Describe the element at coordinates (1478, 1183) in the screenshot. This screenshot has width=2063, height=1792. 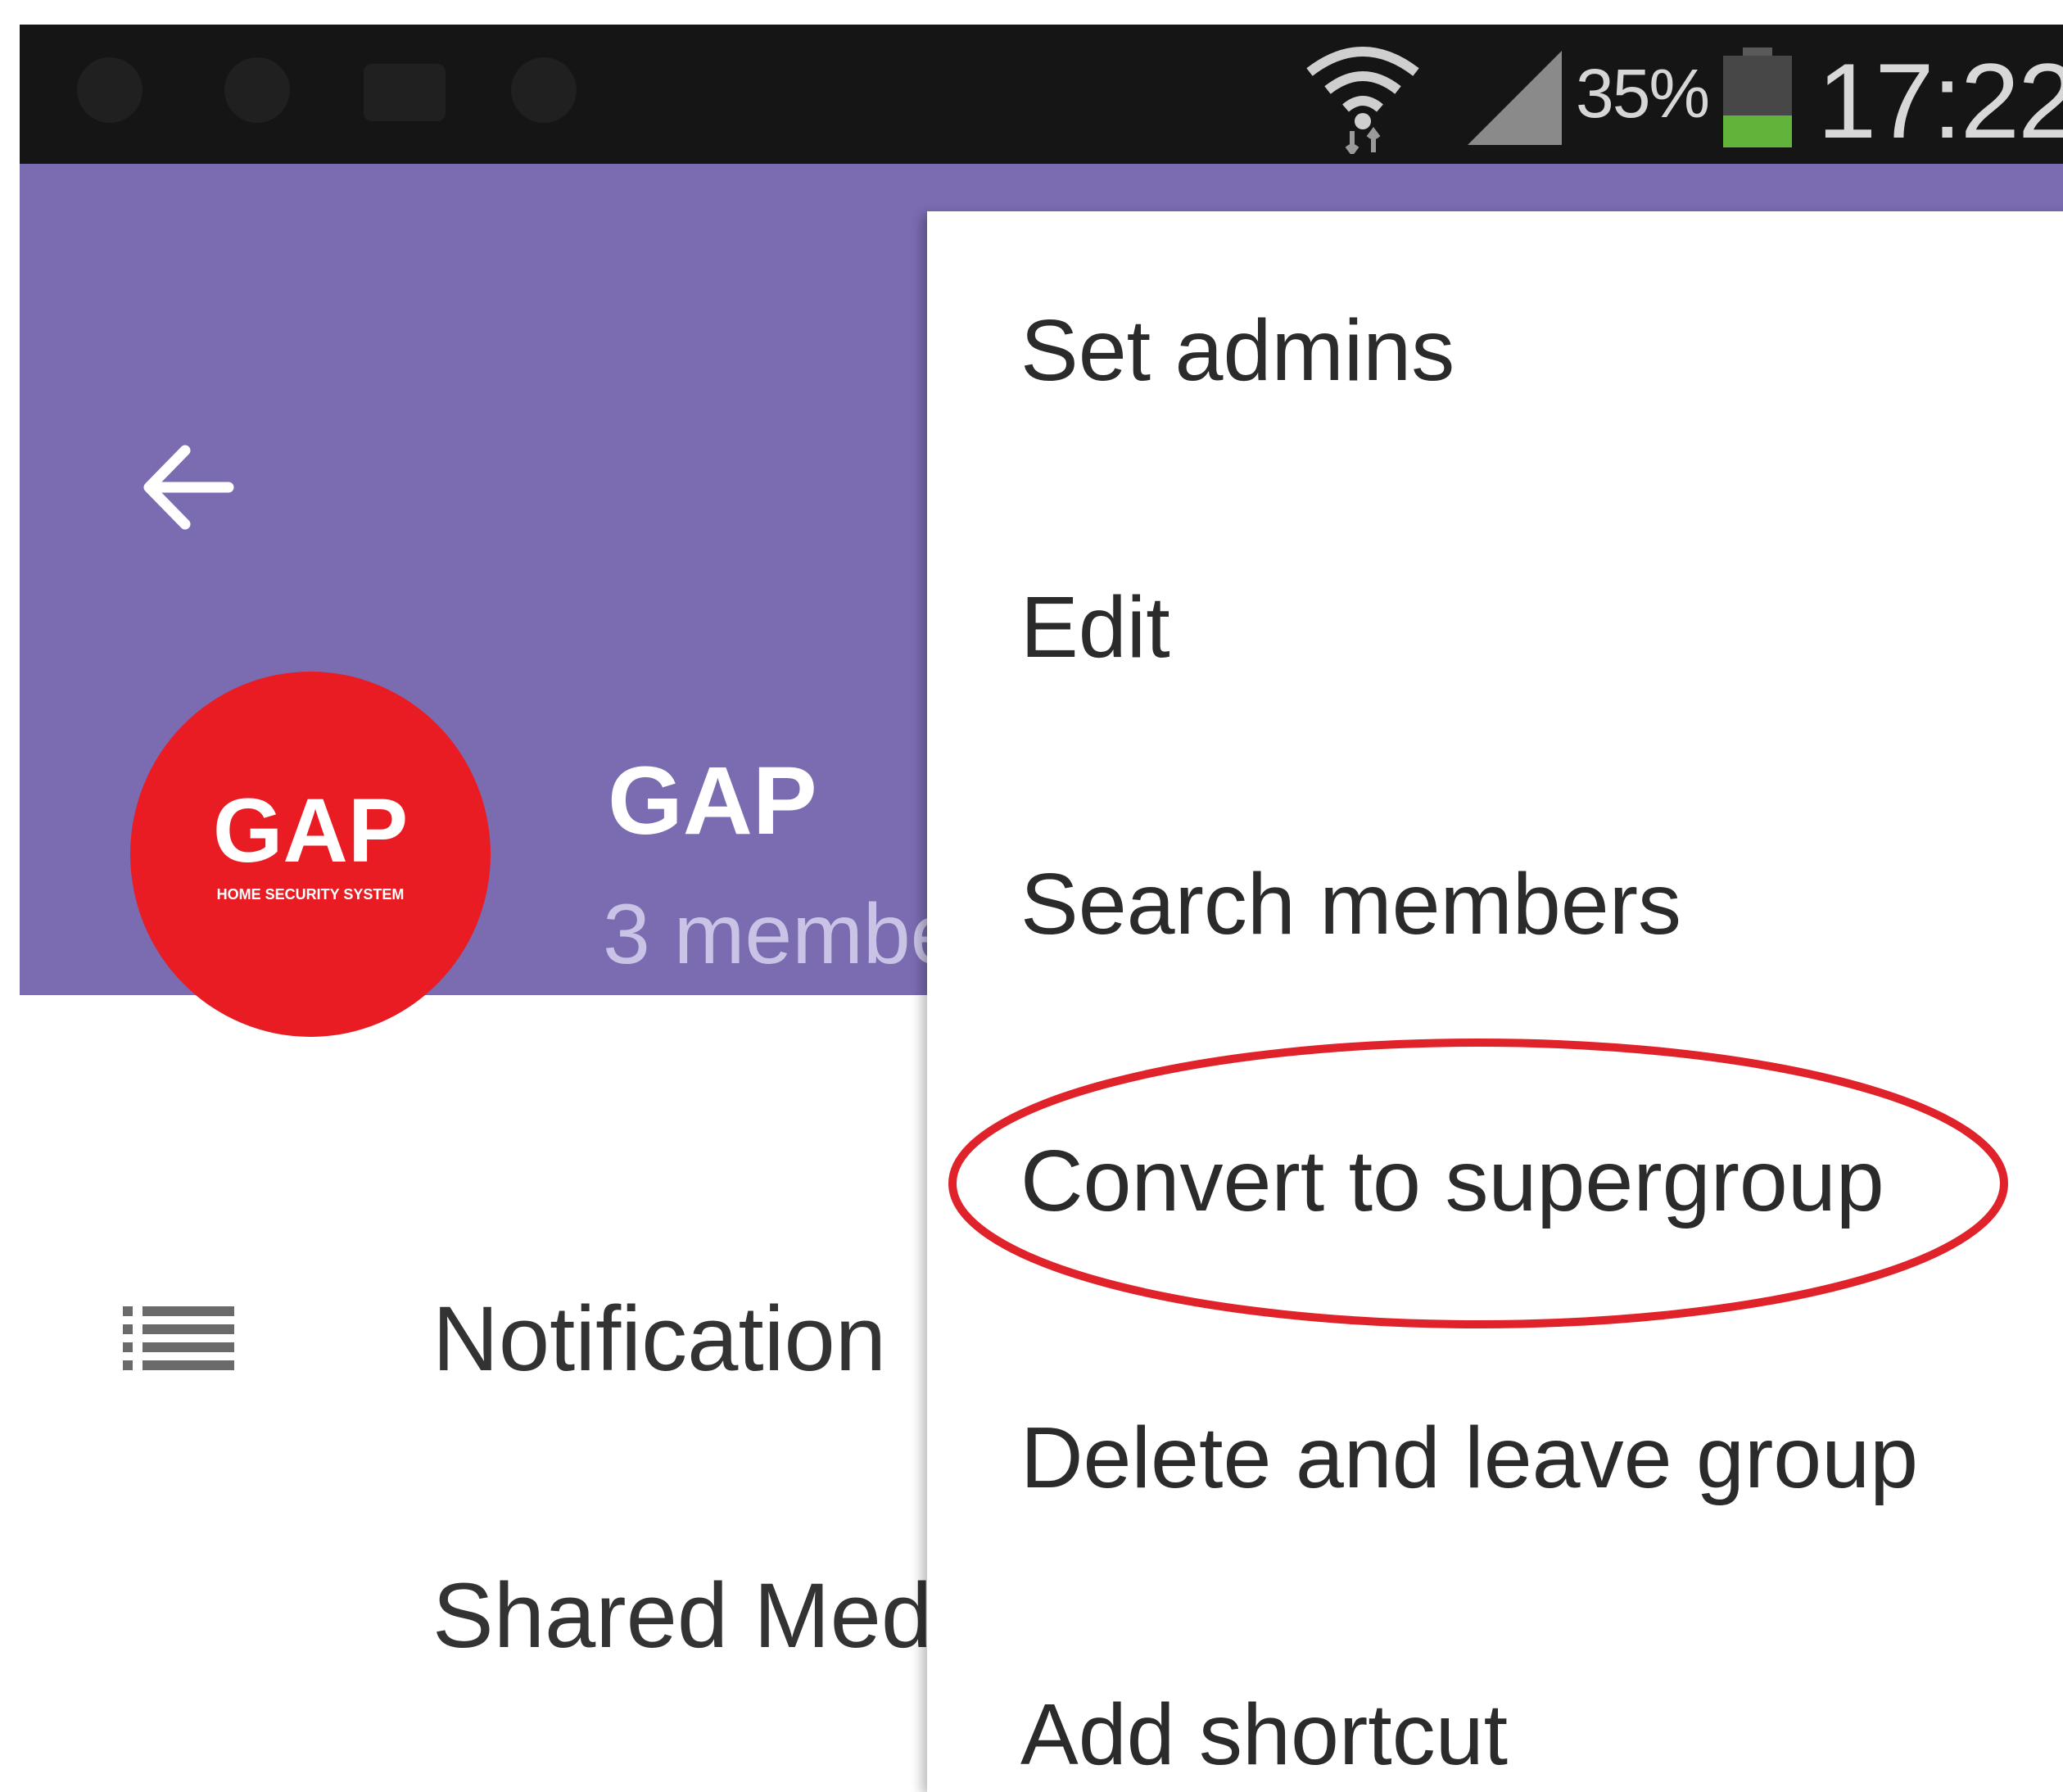
I see `highlight-ellipse` at that location.